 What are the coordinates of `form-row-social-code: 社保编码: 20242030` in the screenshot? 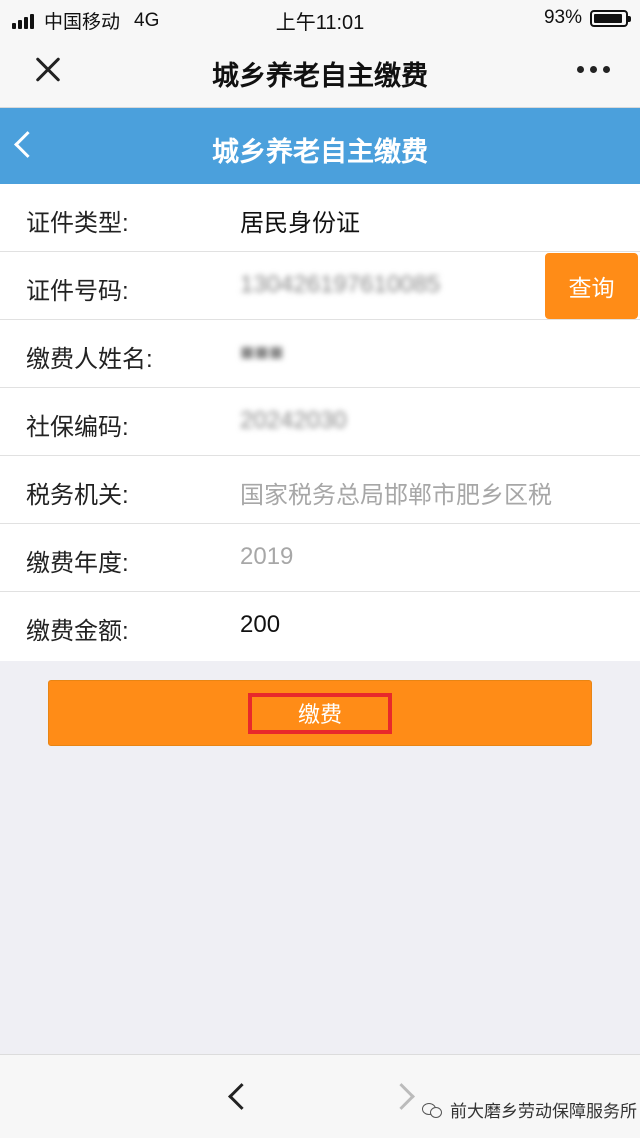 It's located at (320, 422).